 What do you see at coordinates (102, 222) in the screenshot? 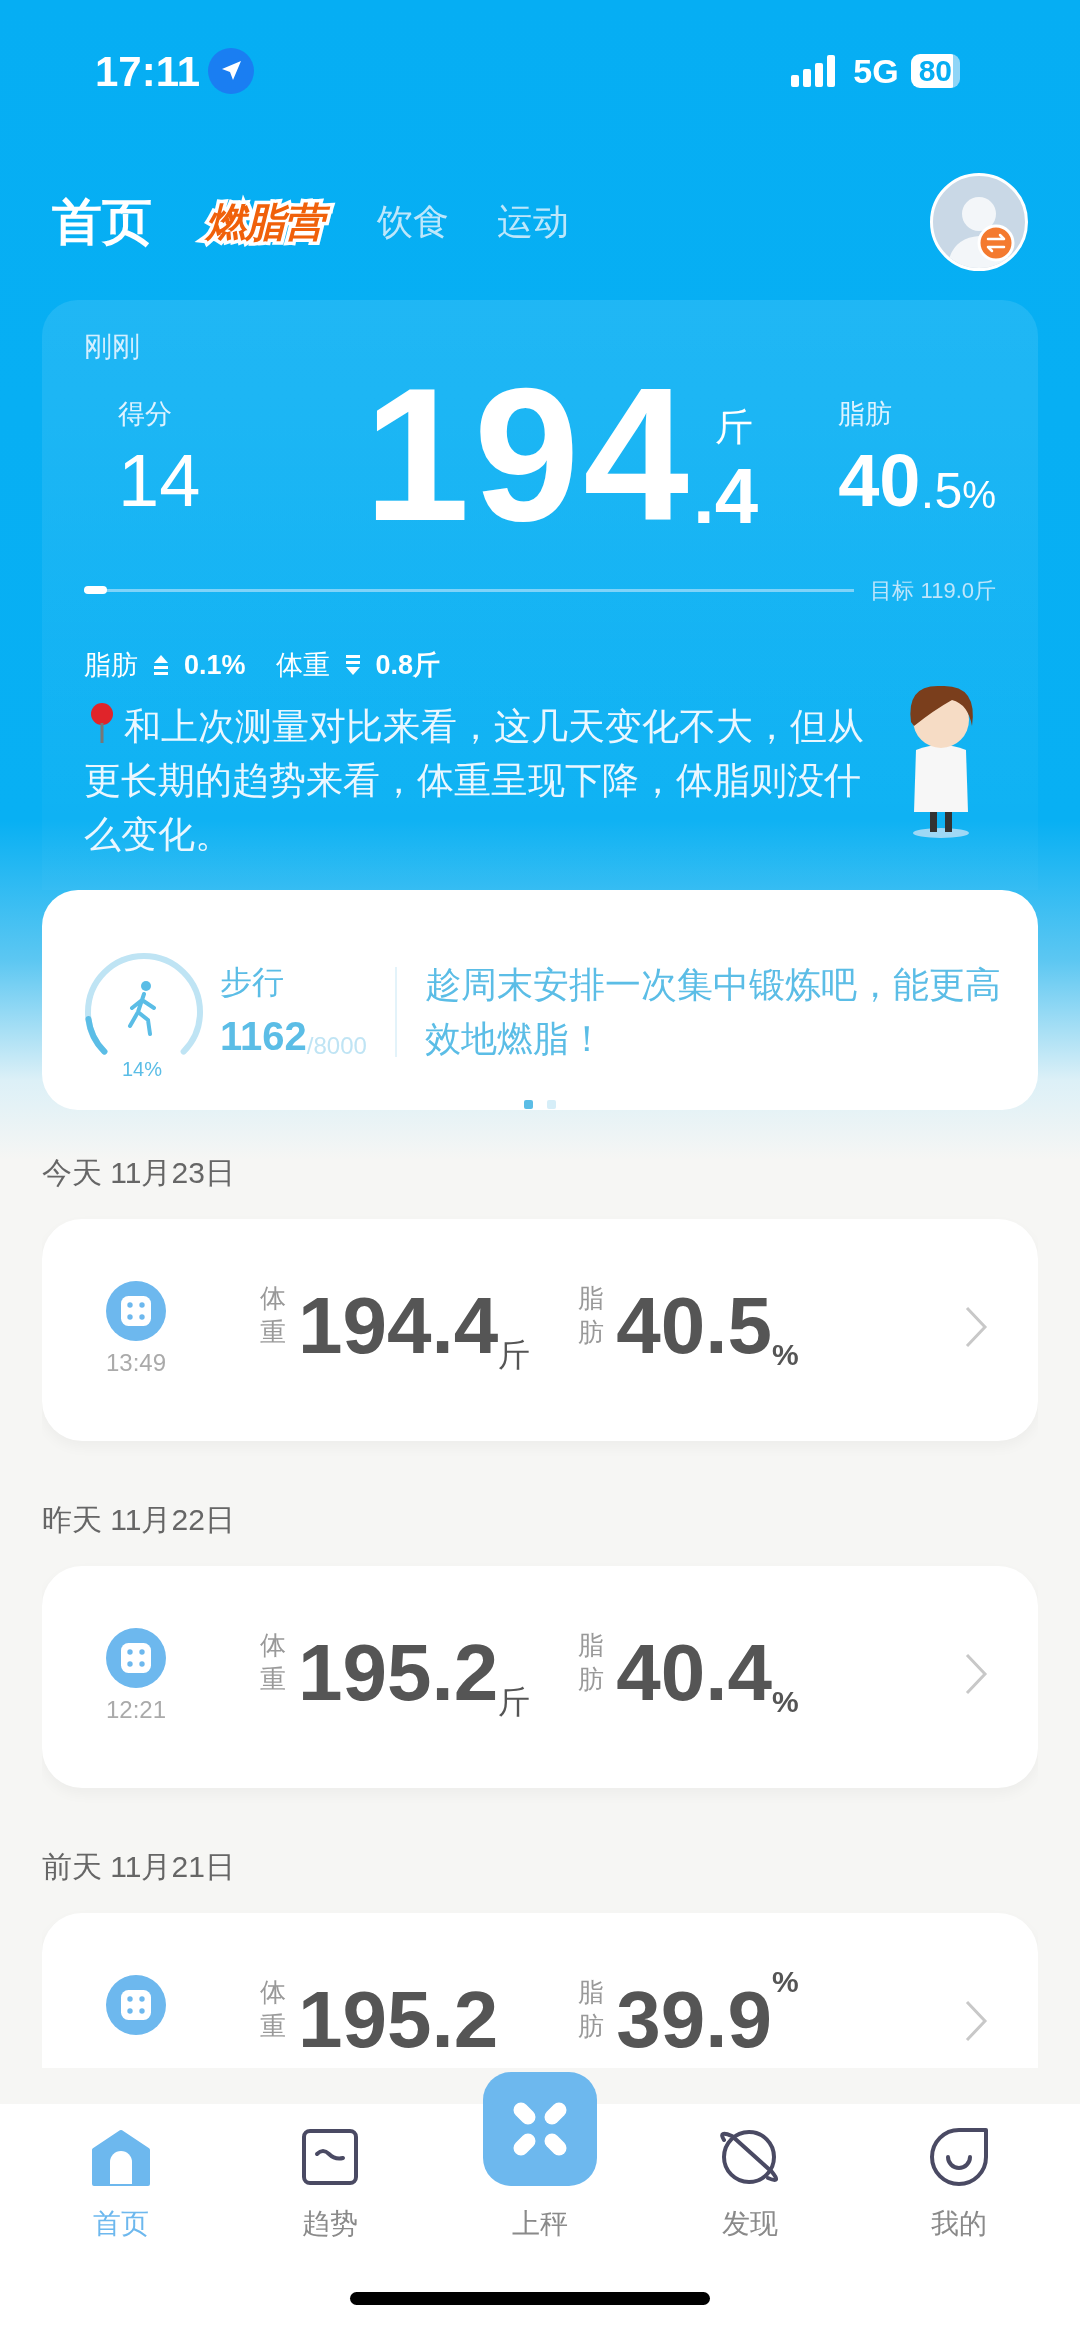
I see `header-tab: 首页` at bounding box center [102, 222].